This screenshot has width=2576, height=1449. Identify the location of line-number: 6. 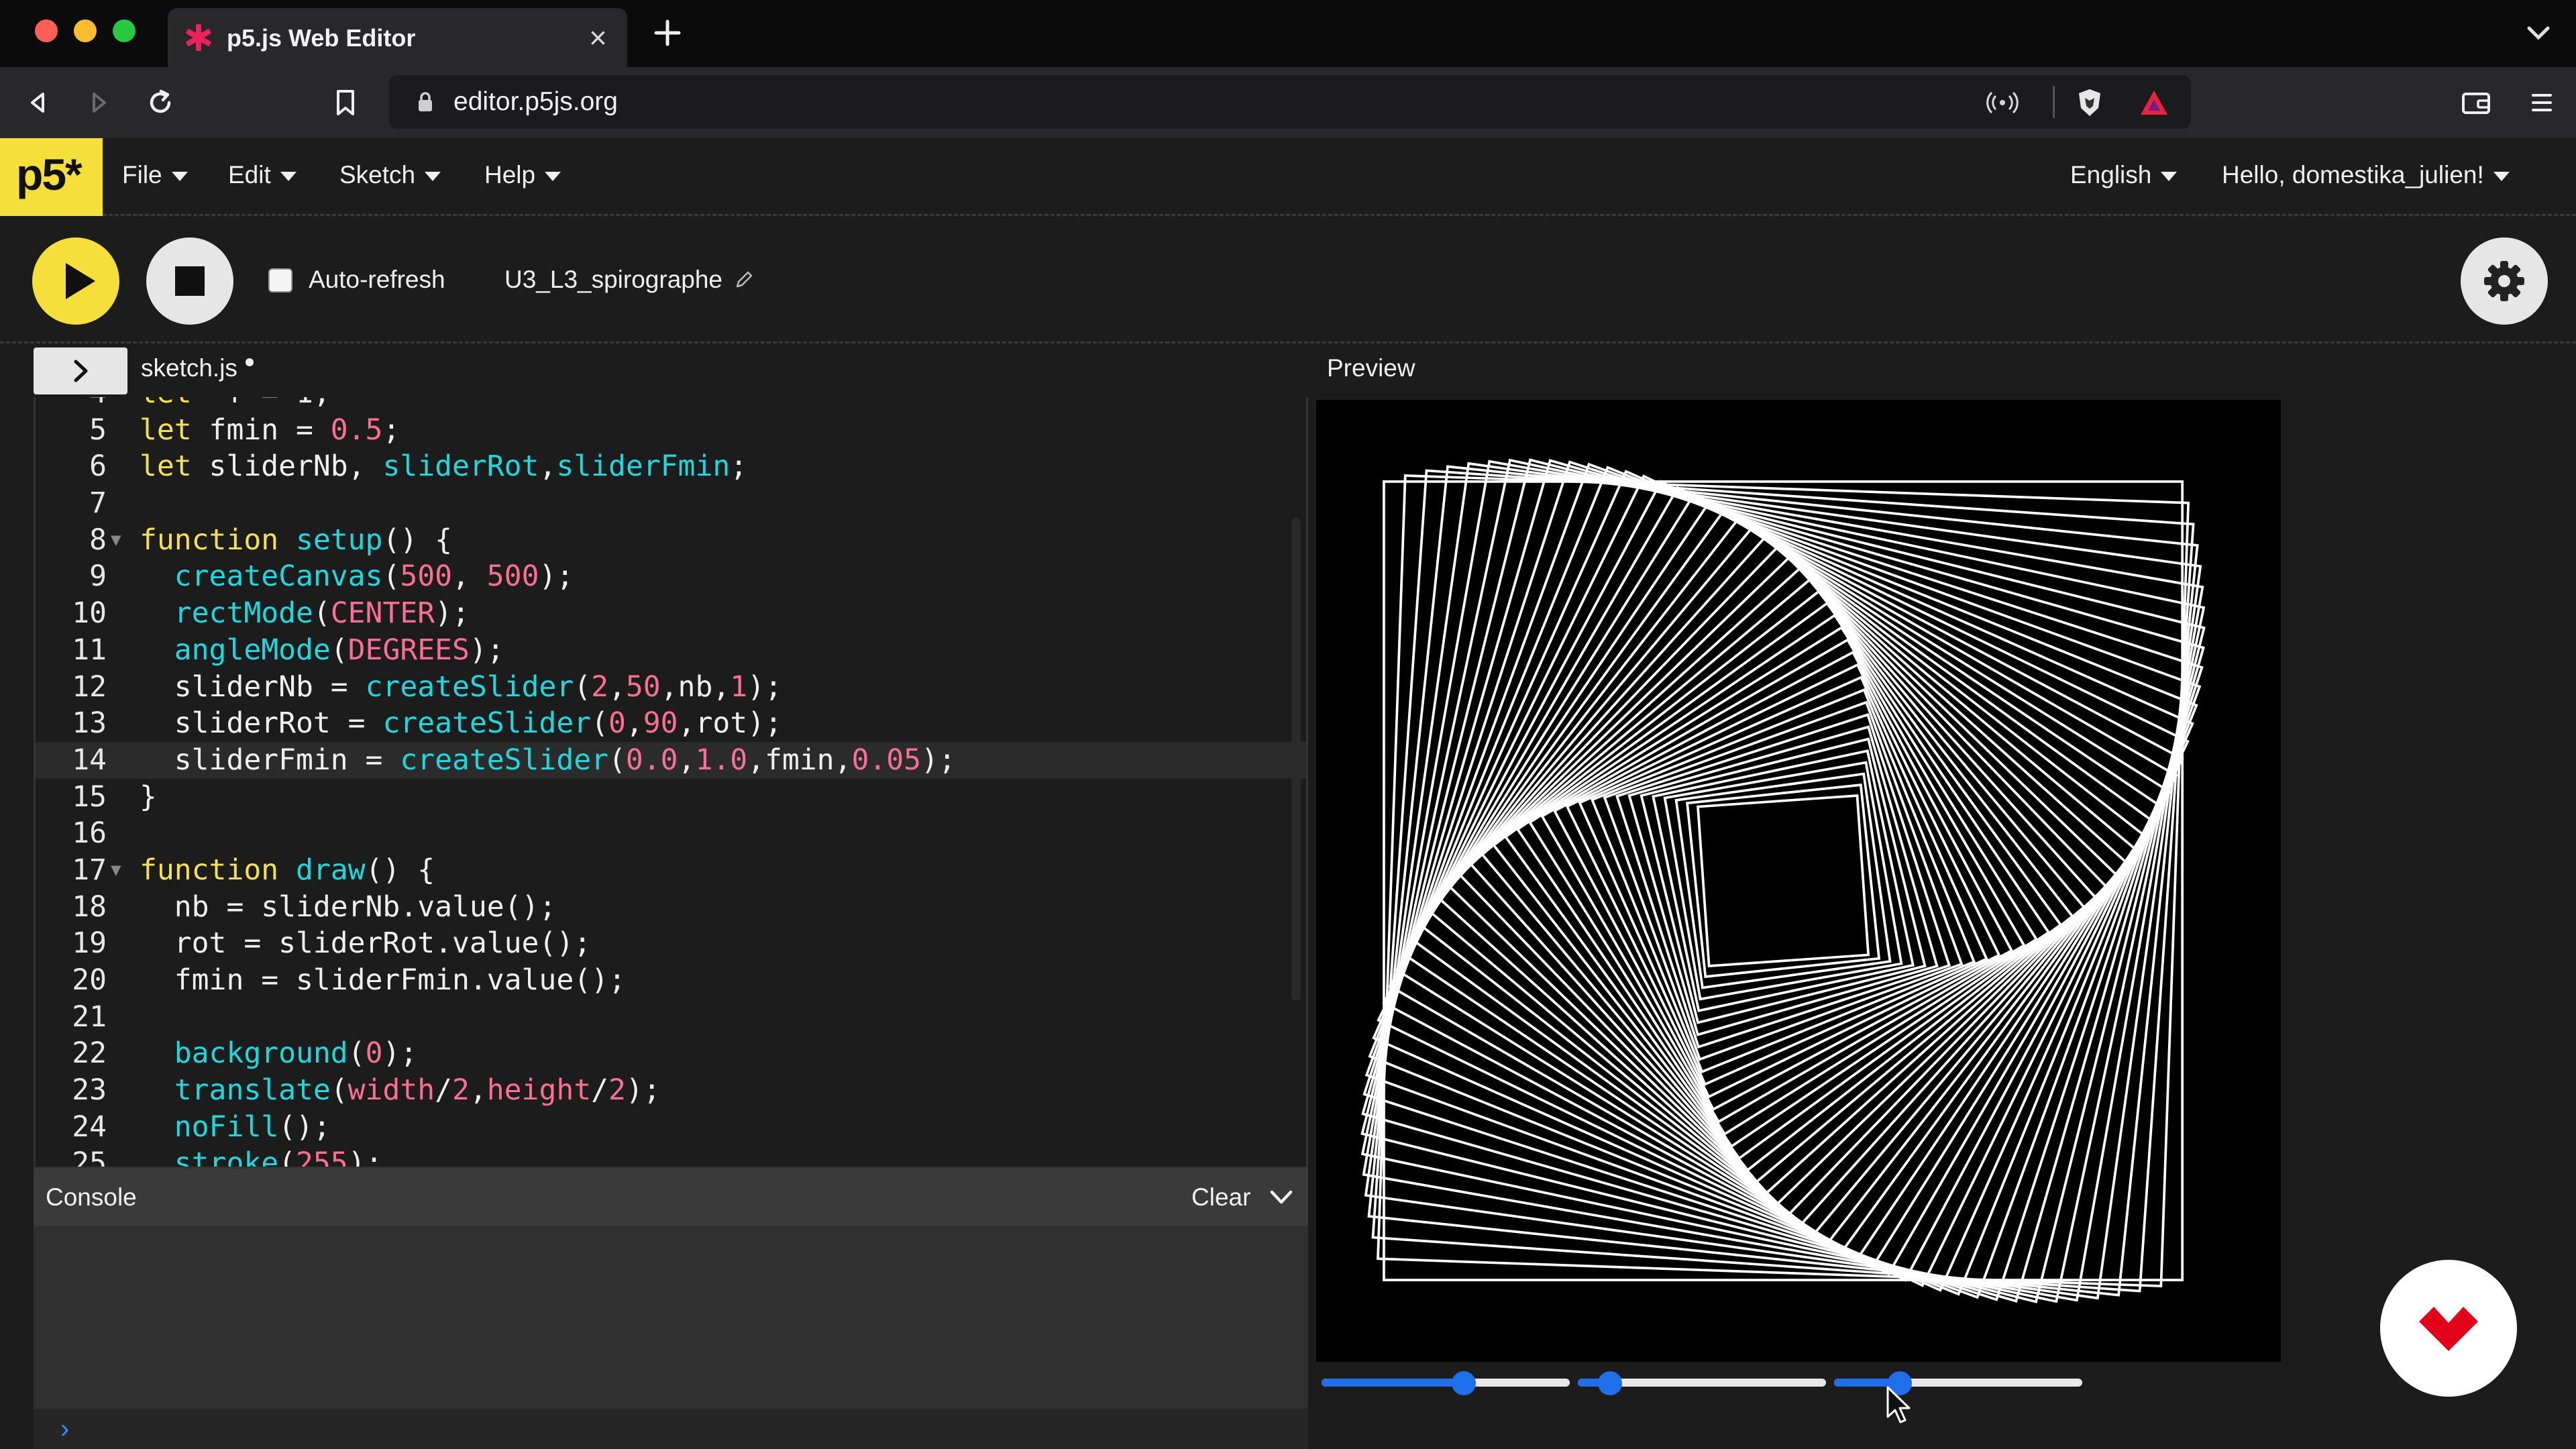
(98, 466).